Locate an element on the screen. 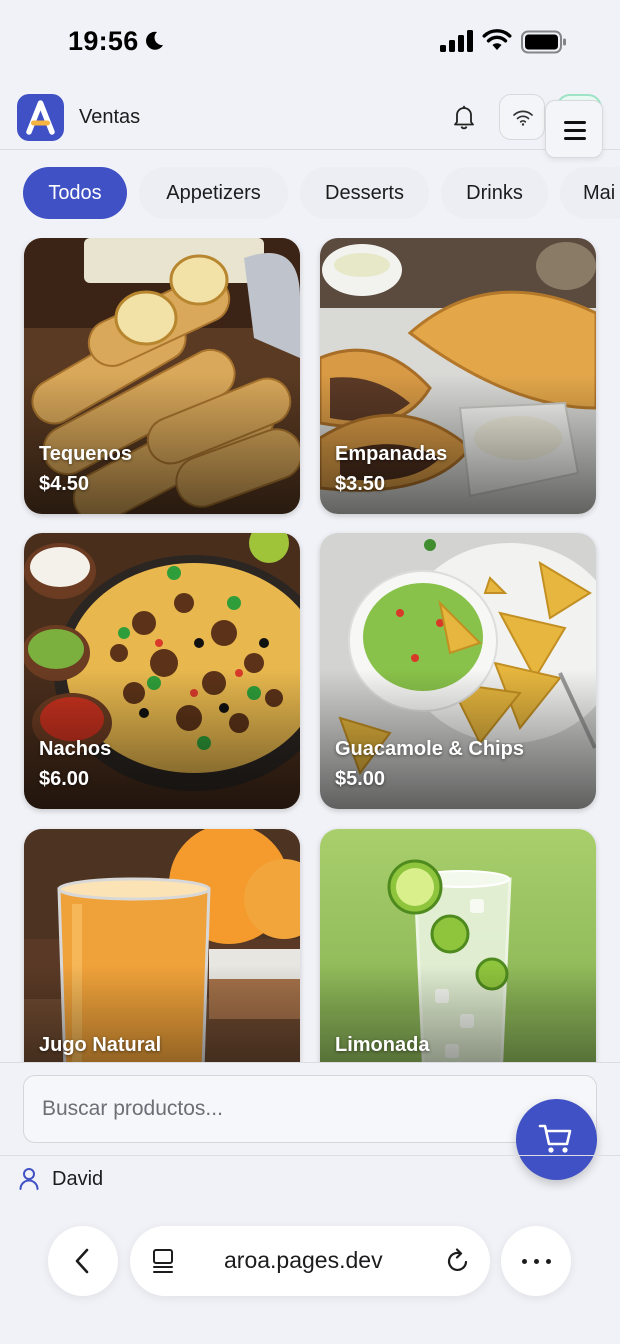 This screenshot has width=620, height=1344. app-title: Ventas is located at coordinates (110, 117).